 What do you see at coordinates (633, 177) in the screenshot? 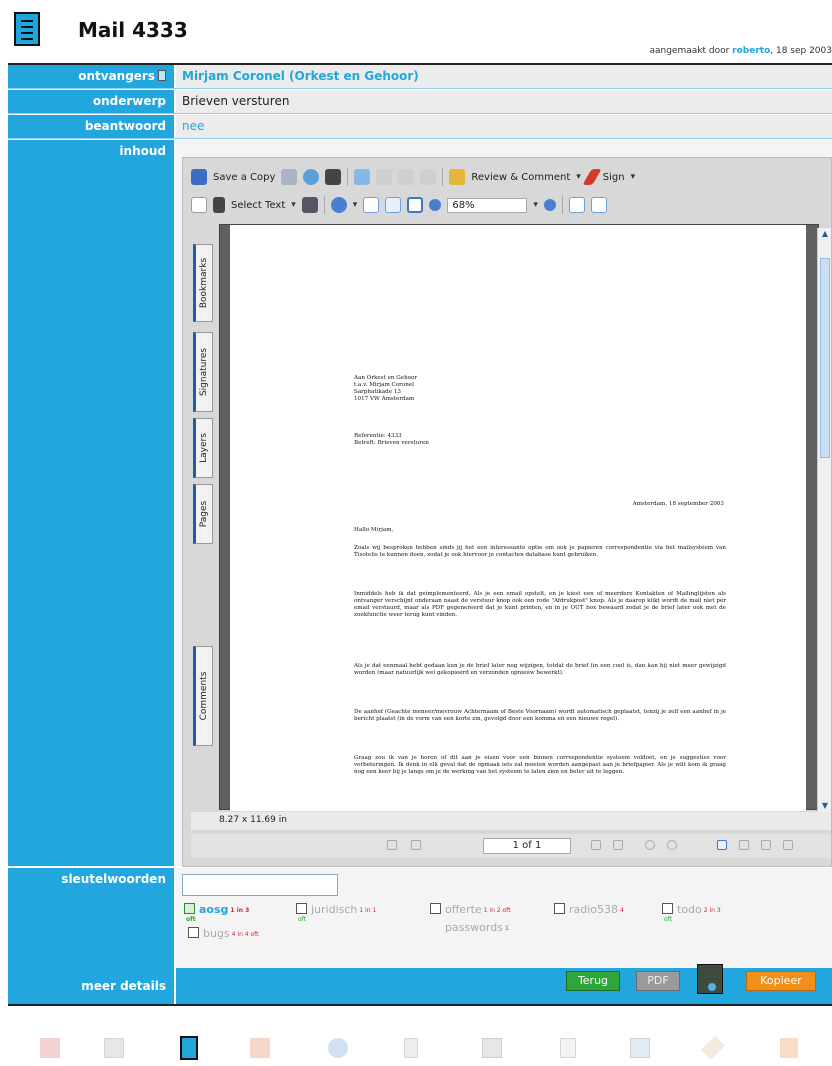
I see `sign-dropdown-icon: ▾` at bounding box center [633, 177].